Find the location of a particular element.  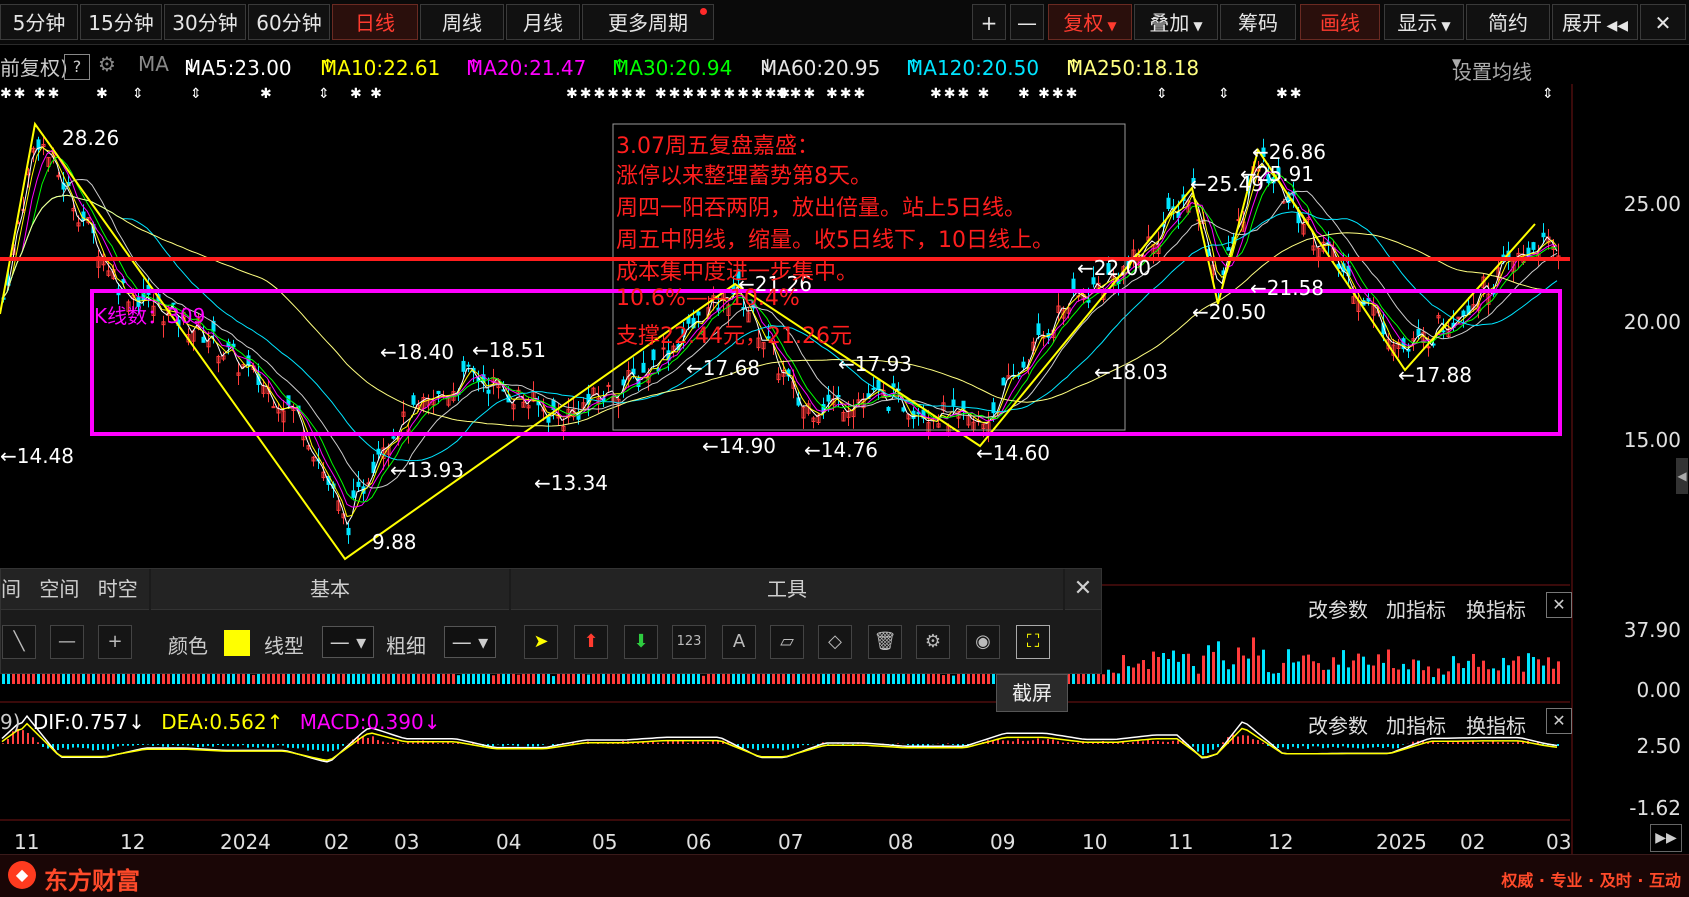

horizontal-line-icon: — is located at coordinates (67, 642).